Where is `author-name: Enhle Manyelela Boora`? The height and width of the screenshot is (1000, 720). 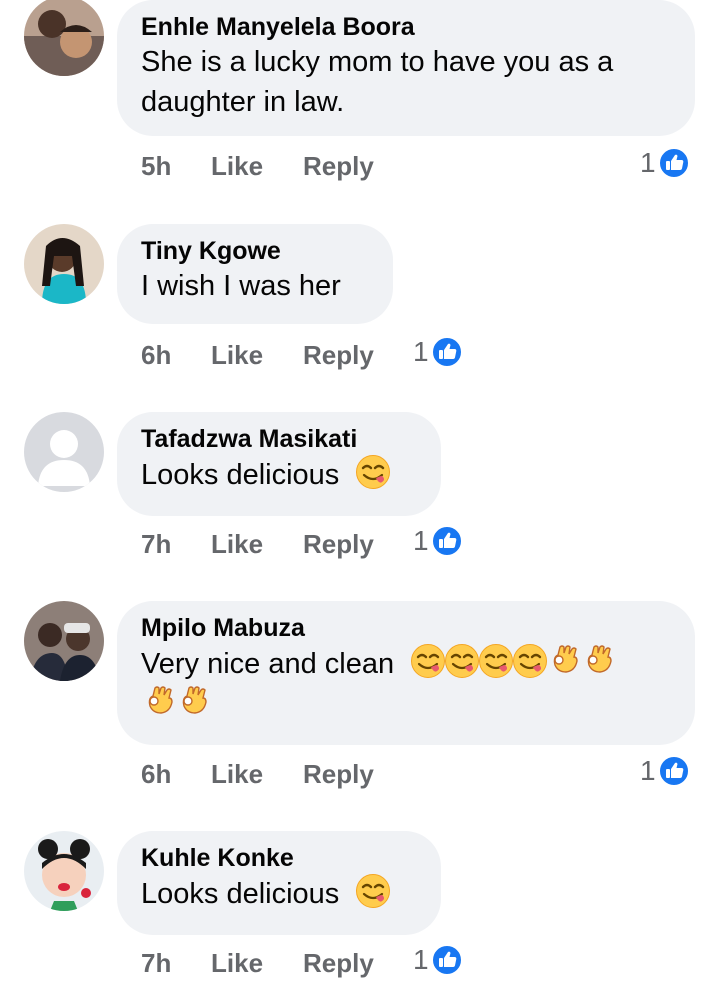 author-name: Enhle Manyelela Boora is located at coordinates (405, 27).